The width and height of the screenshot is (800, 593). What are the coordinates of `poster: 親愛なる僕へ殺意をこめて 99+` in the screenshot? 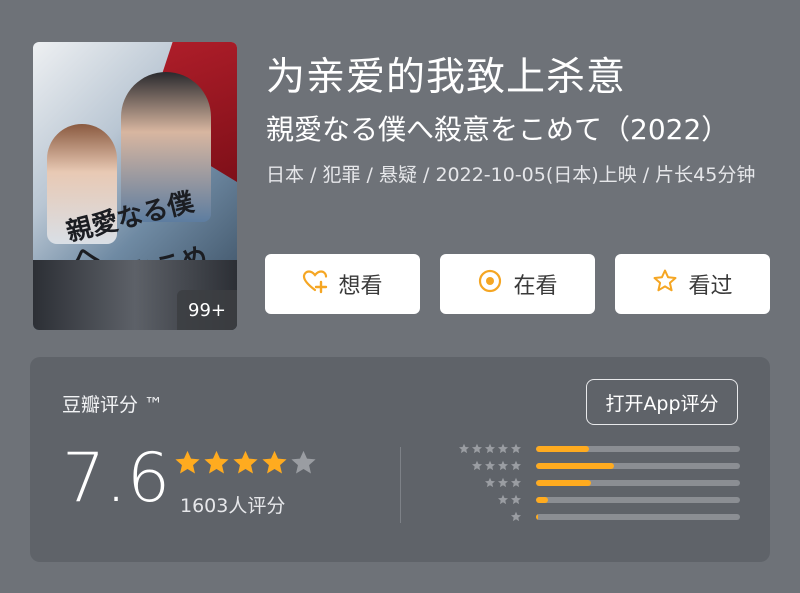 It's located at (135, 186).